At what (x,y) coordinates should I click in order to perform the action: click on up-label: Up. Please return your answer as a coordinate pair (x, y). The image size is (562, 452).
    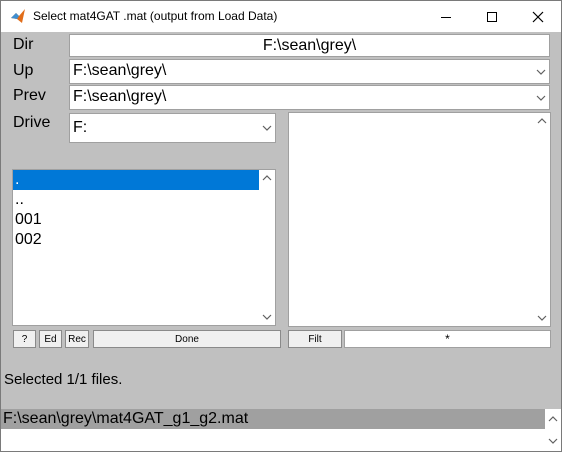
    Looking at the image, I should click on (23, 70).